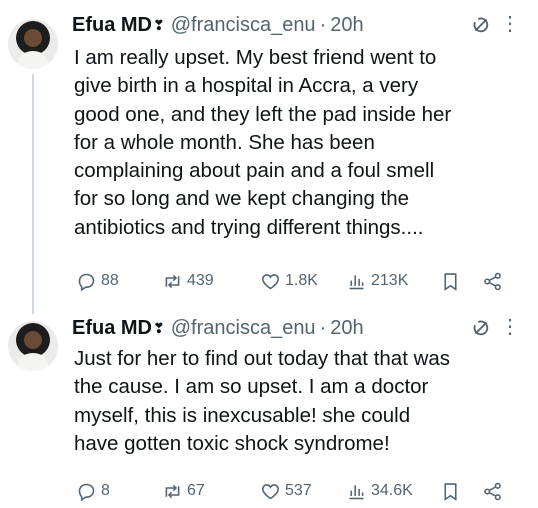  I want to click on reply-count: 8, so click(105, 490).